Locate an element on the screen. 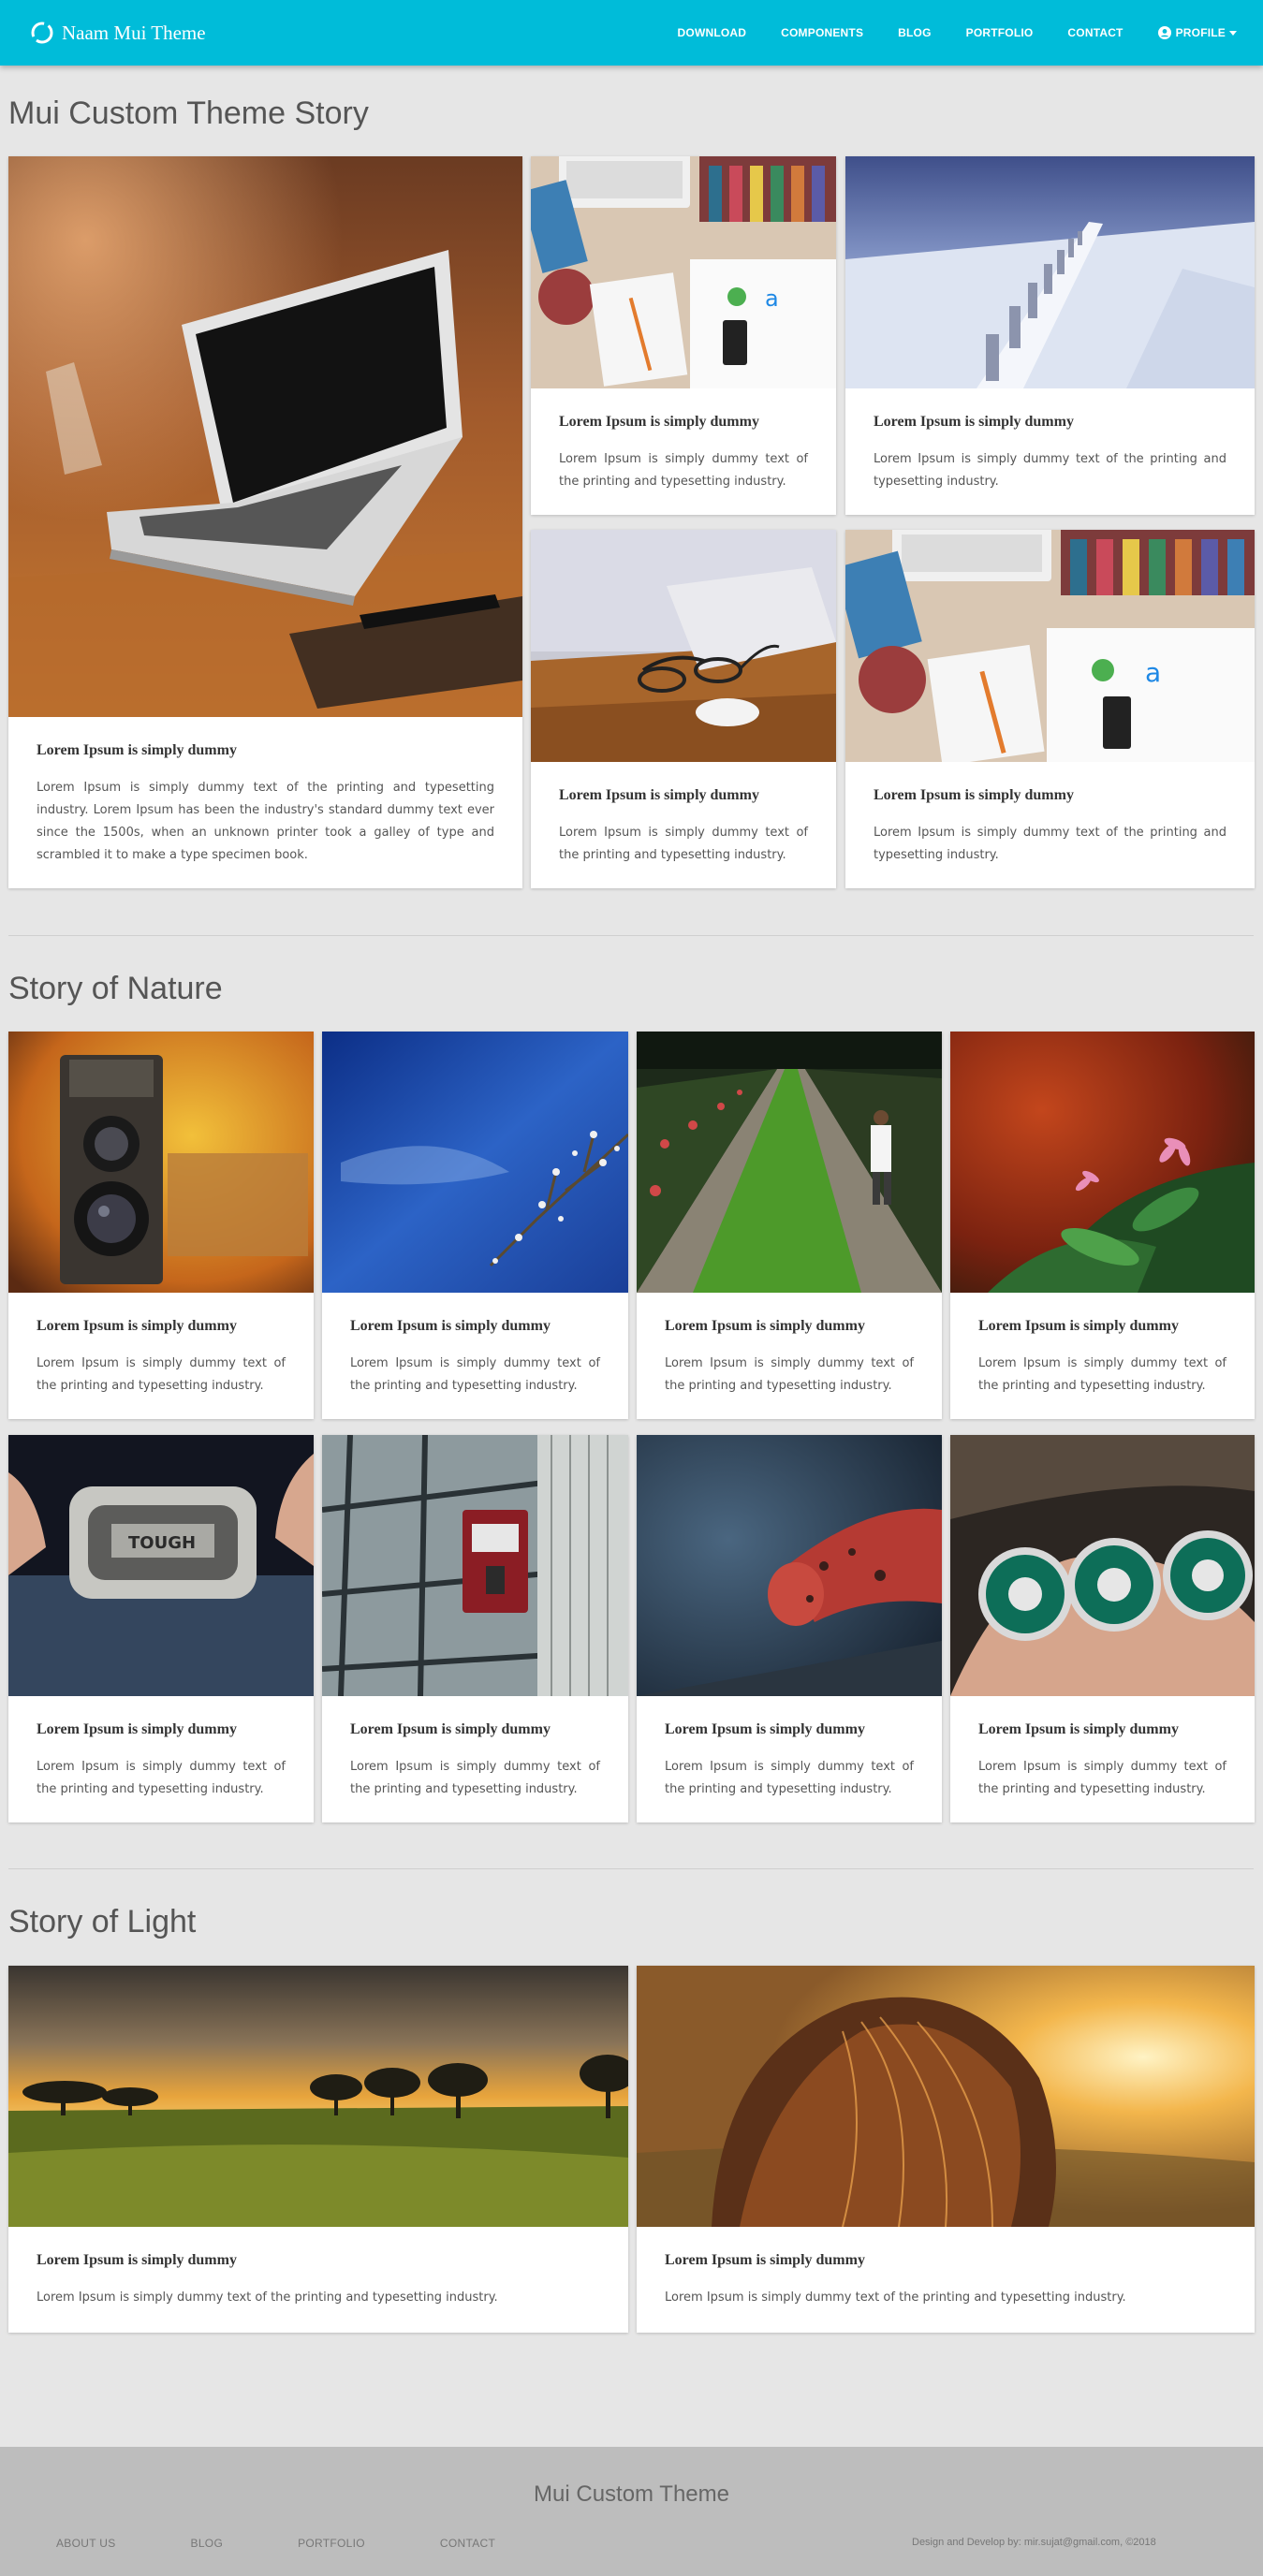 Image resolution: width=1263 pixels, height=2576 pixels. card-image-garden-path is located at coordinates (789, 1162).